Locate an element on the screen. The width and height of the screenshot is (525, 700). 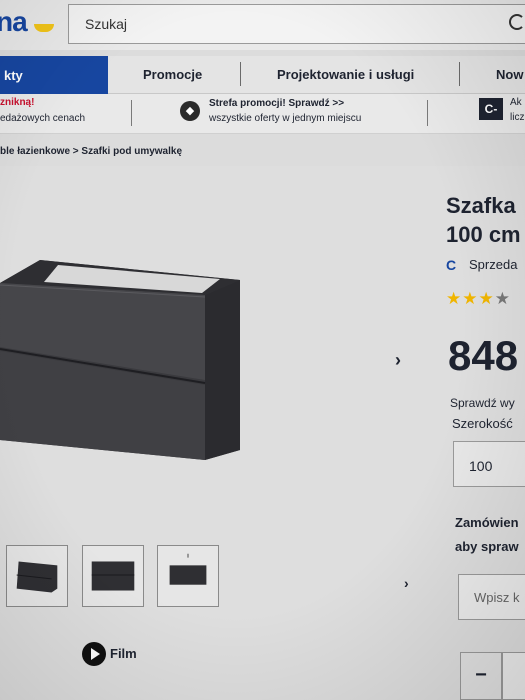
breadcrumb: ble łazienkowe > Szafki pod umywalkę is located at coordinates (91, 151).